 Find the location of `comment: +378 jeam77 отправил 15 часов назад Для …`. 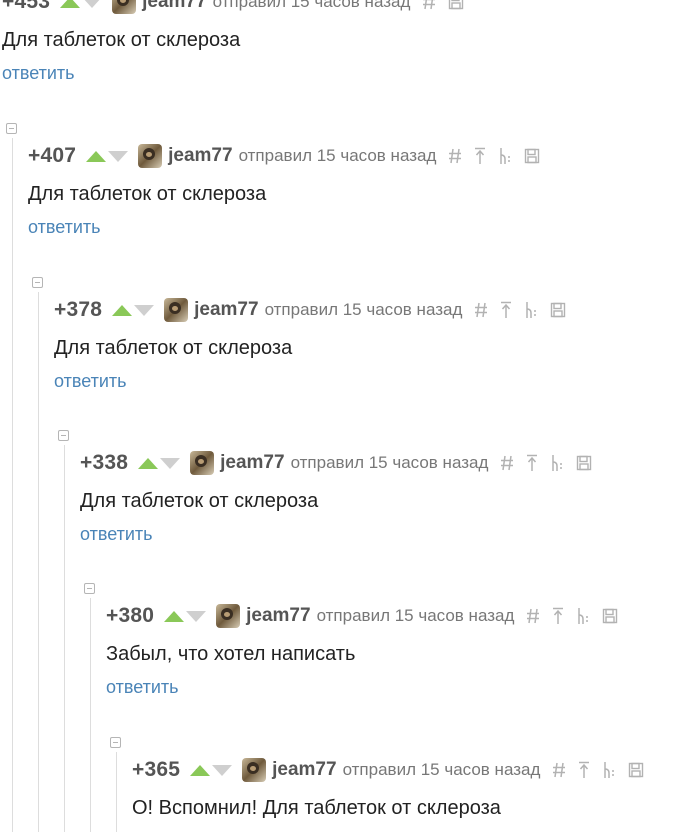

comment: +378 jeam77 отправил 15 часов назад Для … is located at coordinates (310, 344).